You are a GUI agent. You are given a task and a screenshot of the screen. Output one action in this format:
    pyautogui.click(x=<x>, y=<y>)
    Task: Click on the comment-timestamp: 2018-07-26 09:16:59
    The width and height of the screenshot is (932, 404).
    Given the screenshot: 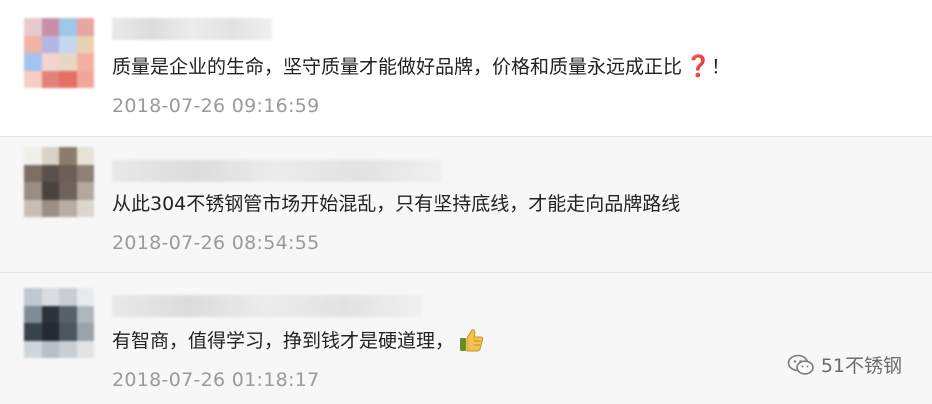 What is the action you would take?
    pyautogui.click(x=216, y=106)
    